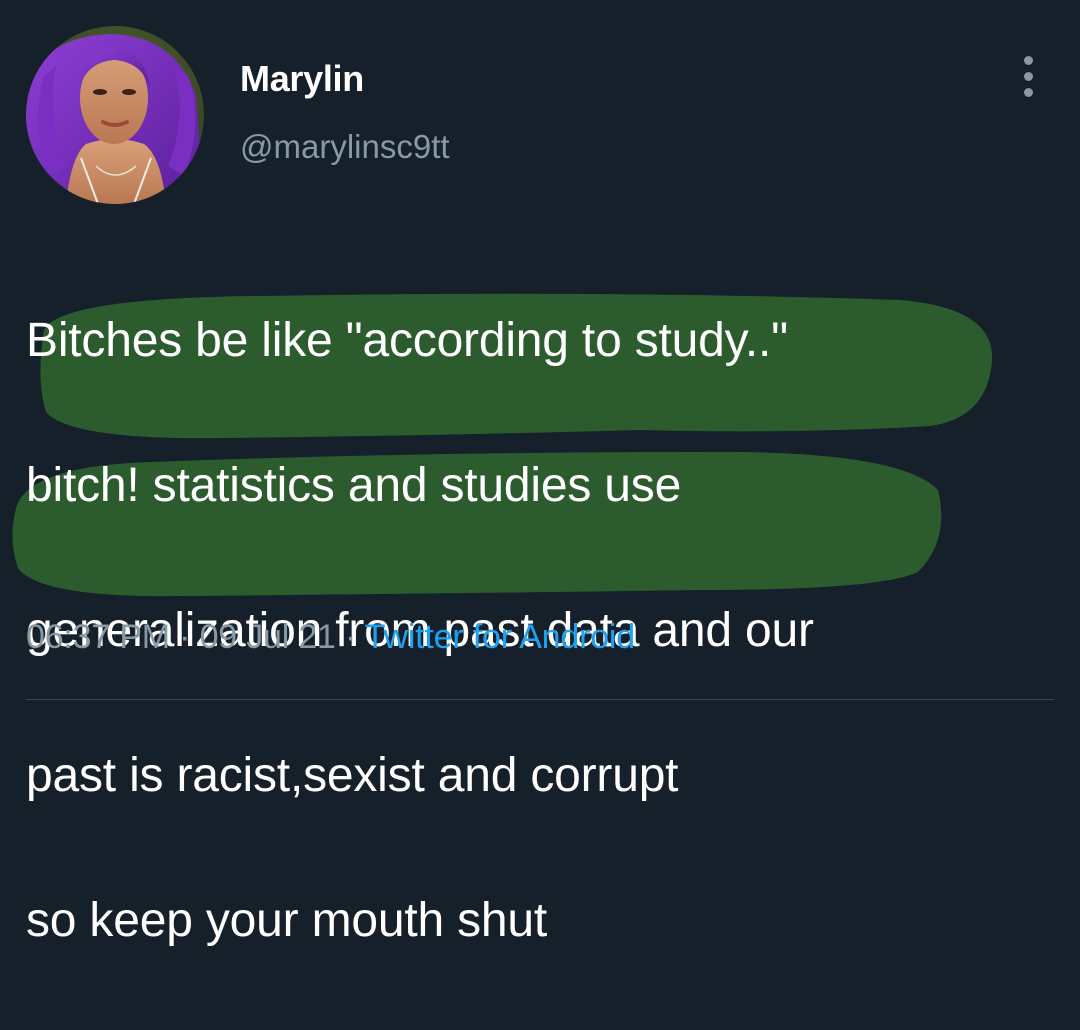 This screenshot has width=1080, height=1030. What do you see at coordinates (268, 637) in the screenshot?
I see `tweet-date: 09 Jul 21` at bounding box center [268, 637].